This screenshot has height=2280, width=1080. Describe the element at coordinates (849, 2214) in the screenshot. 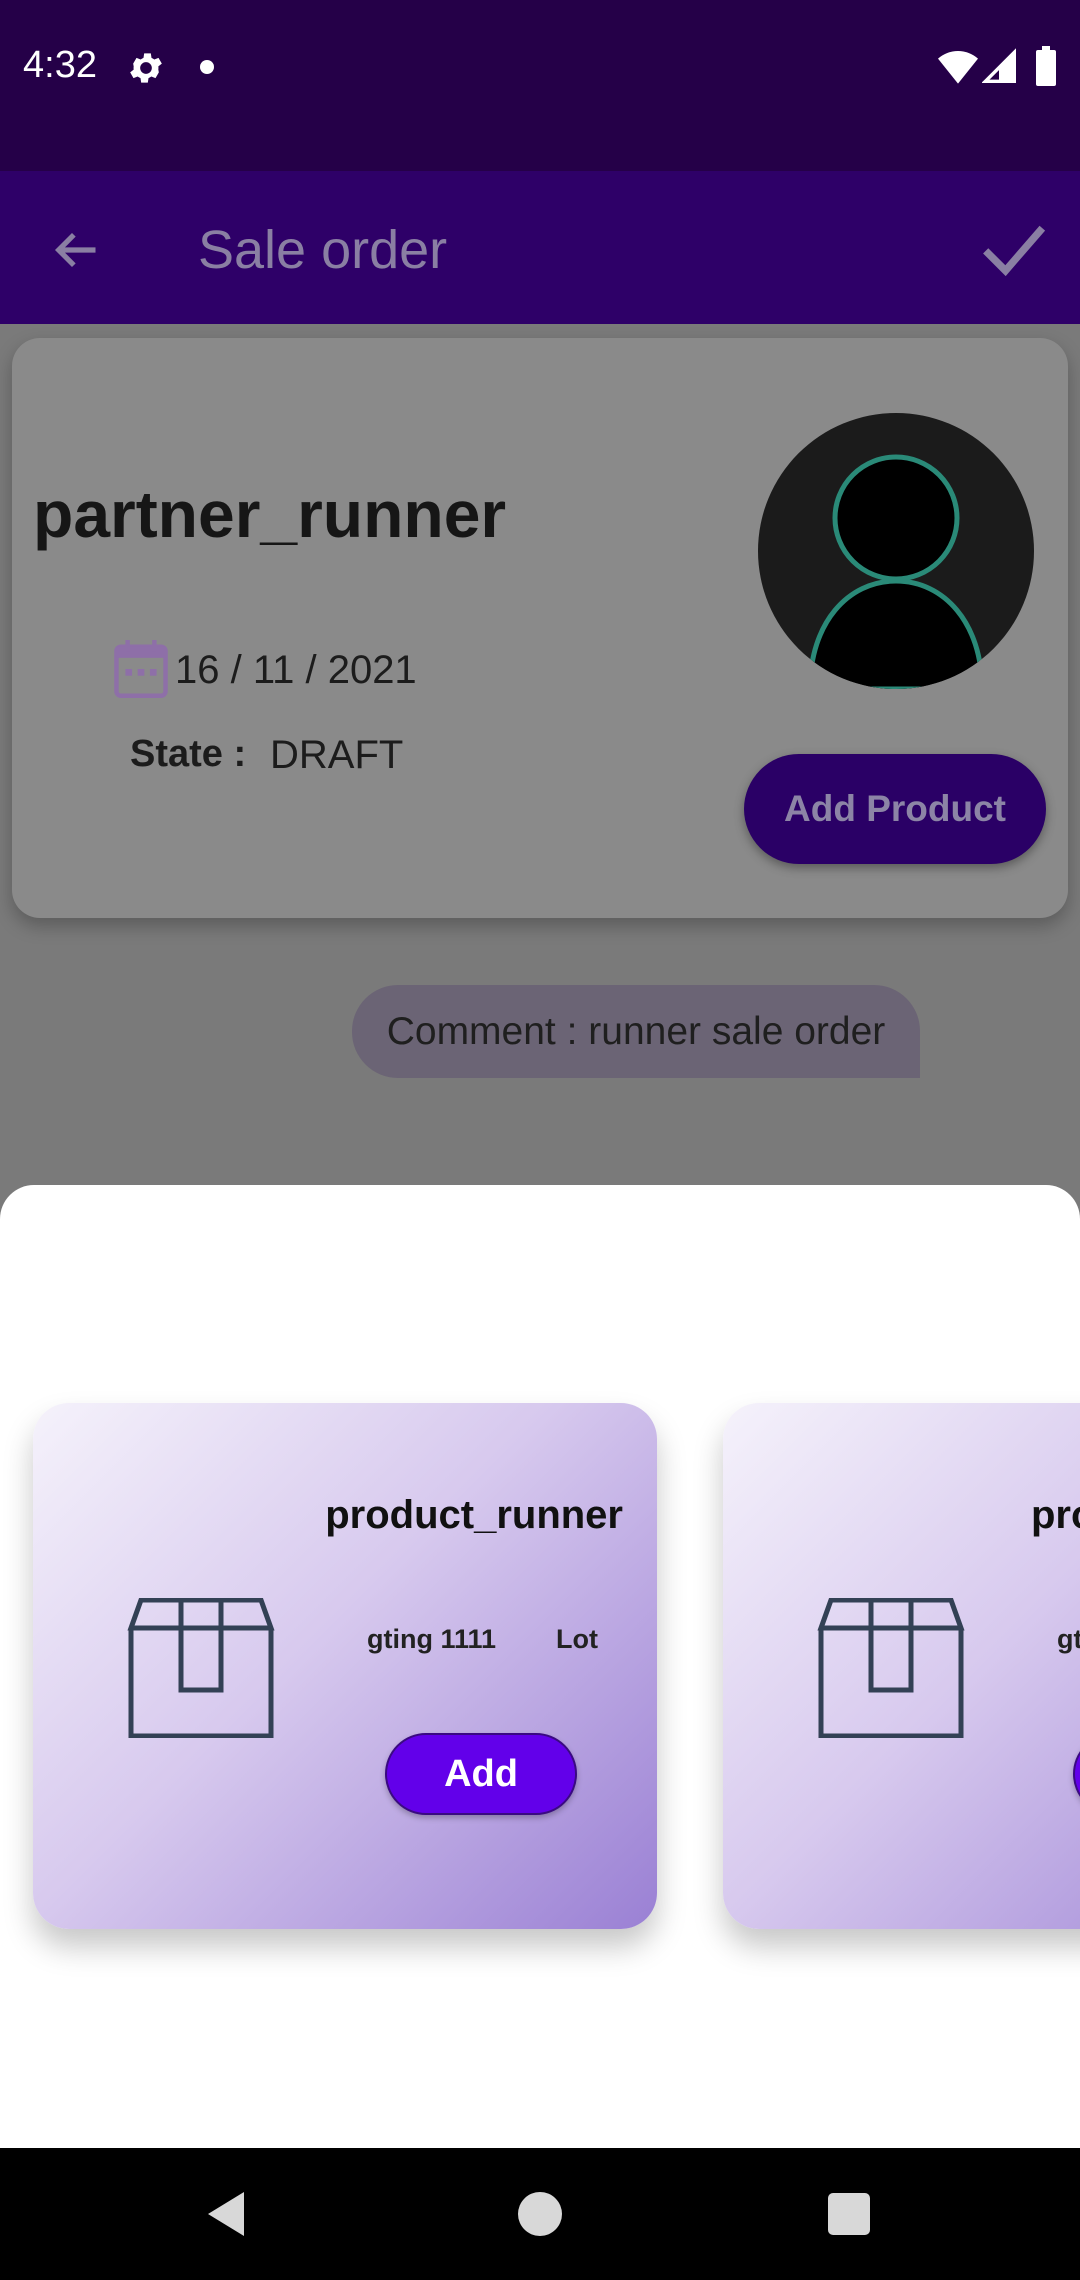

I see `nav-recents-icon` at that location.